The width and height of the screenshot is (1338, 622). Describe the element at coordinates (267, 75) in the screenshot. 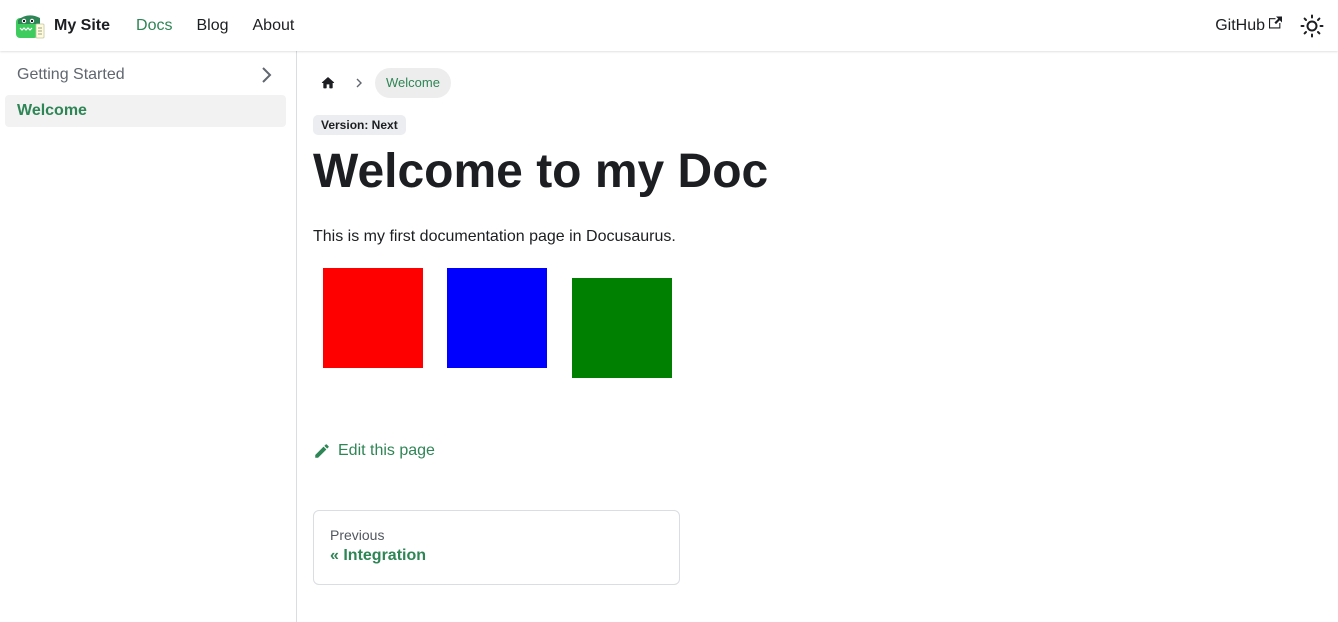

I see `chevron-right-icon` at that location.